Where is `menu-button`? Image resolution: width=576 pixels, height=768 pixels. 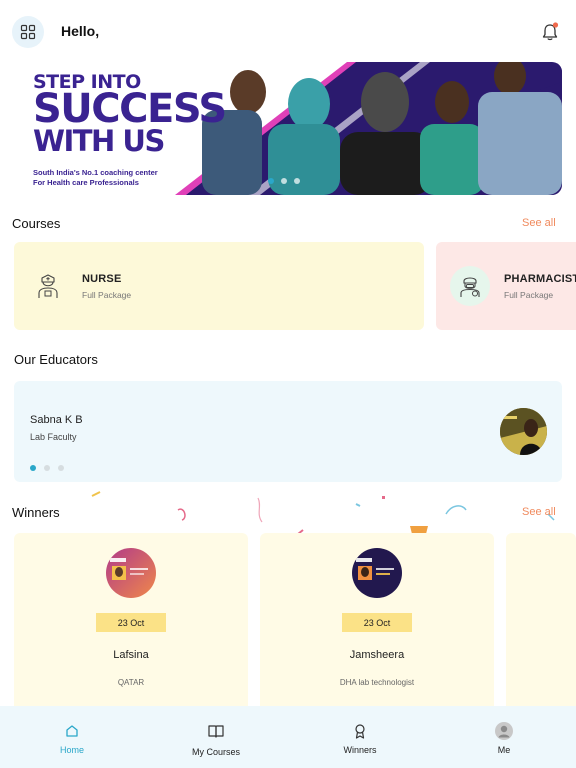
menu-button is located at coordinates (28, 32).